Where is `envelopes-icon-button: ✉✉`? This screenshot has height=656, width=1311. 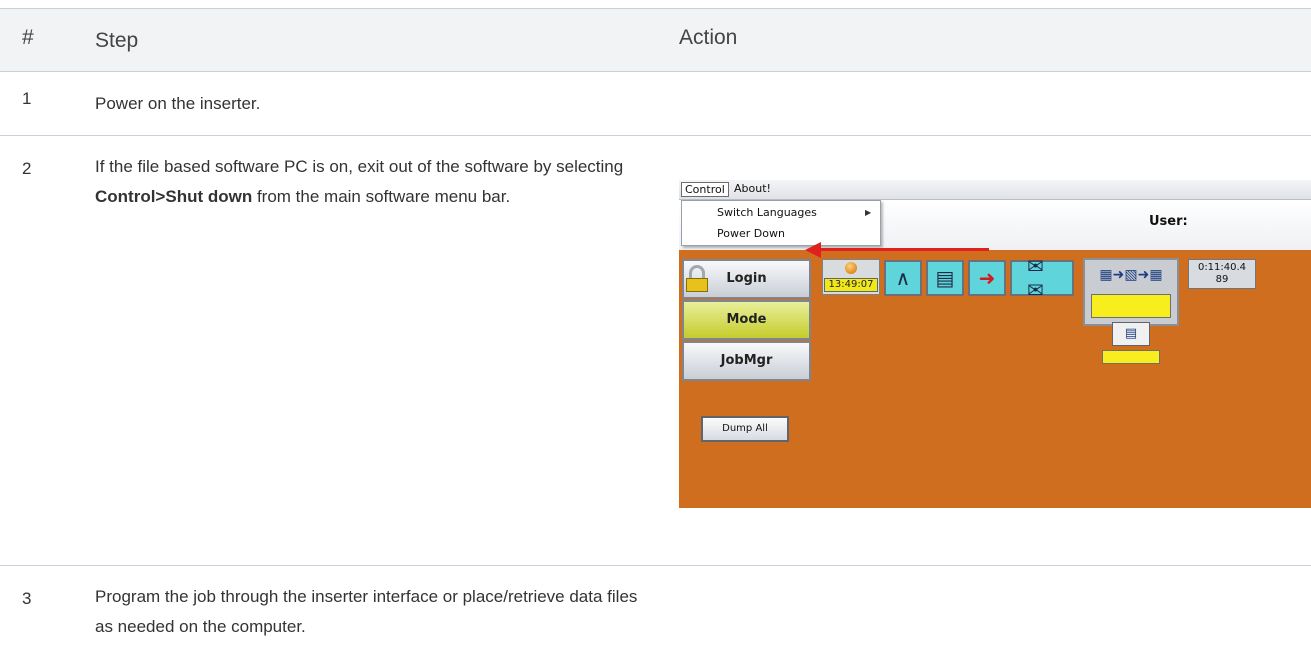
envelopes-icon-button: ✉✉ is located at coordinates (1042, 278).